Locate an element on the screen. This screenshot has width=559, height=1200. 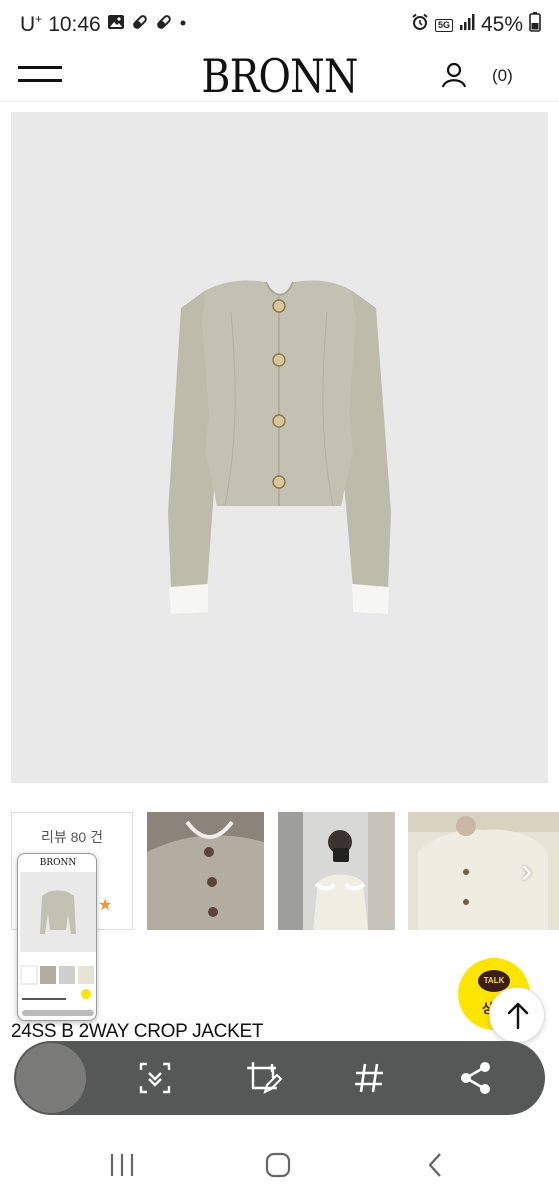
carrier-label: U+ is located at coordinates (31, 24).